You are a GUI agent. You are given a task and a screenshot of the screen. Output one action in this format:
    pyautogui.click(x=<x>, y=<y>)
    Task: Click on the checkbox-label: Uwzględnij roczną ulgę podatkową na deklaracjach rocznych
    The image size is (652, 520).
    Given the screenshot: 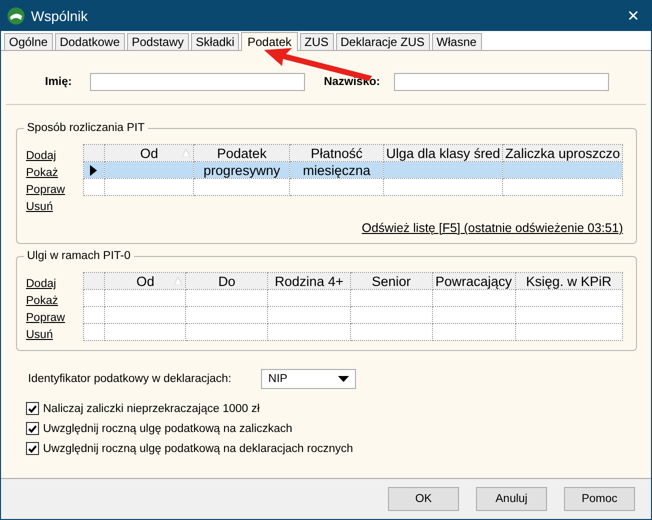 What is the action you would take?
    pyautogui.click(x=198, y=448)
    